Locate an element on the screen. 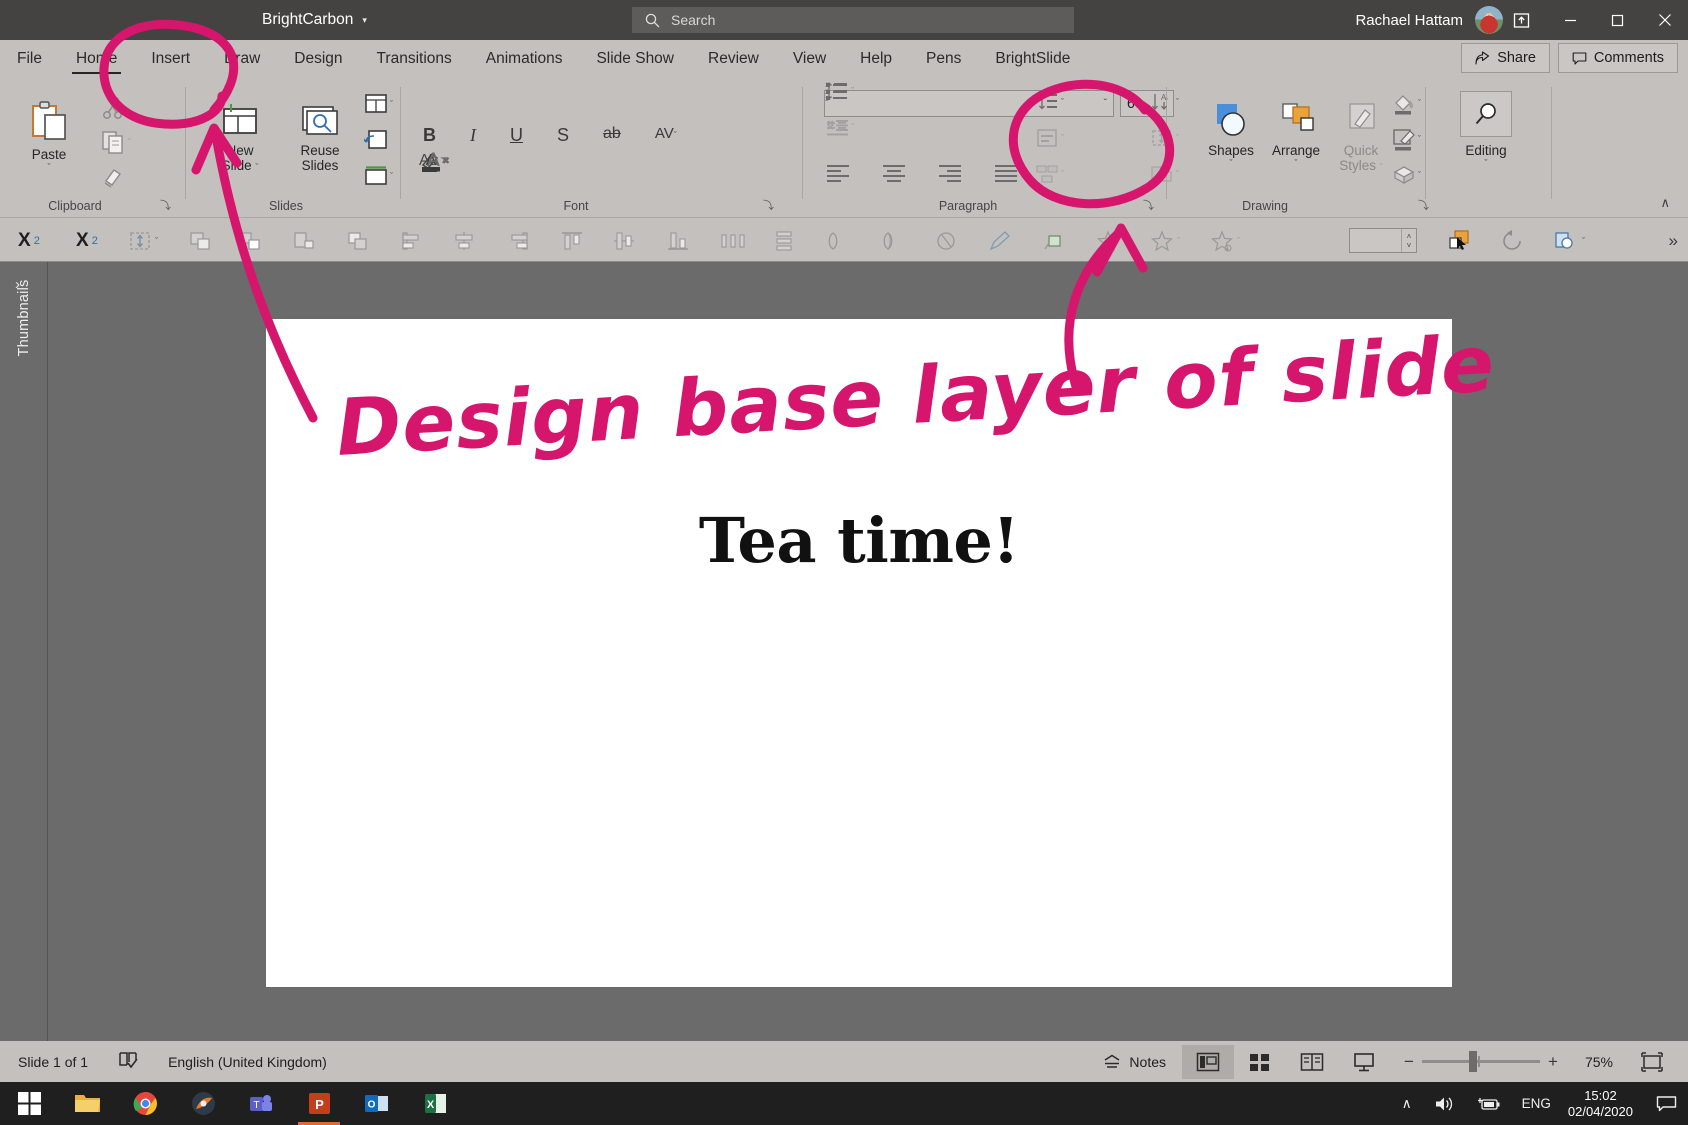 Image resolution: width=1688 pixels, height=1125 pixels. search-input: Search is located at coordinates (853, 20).